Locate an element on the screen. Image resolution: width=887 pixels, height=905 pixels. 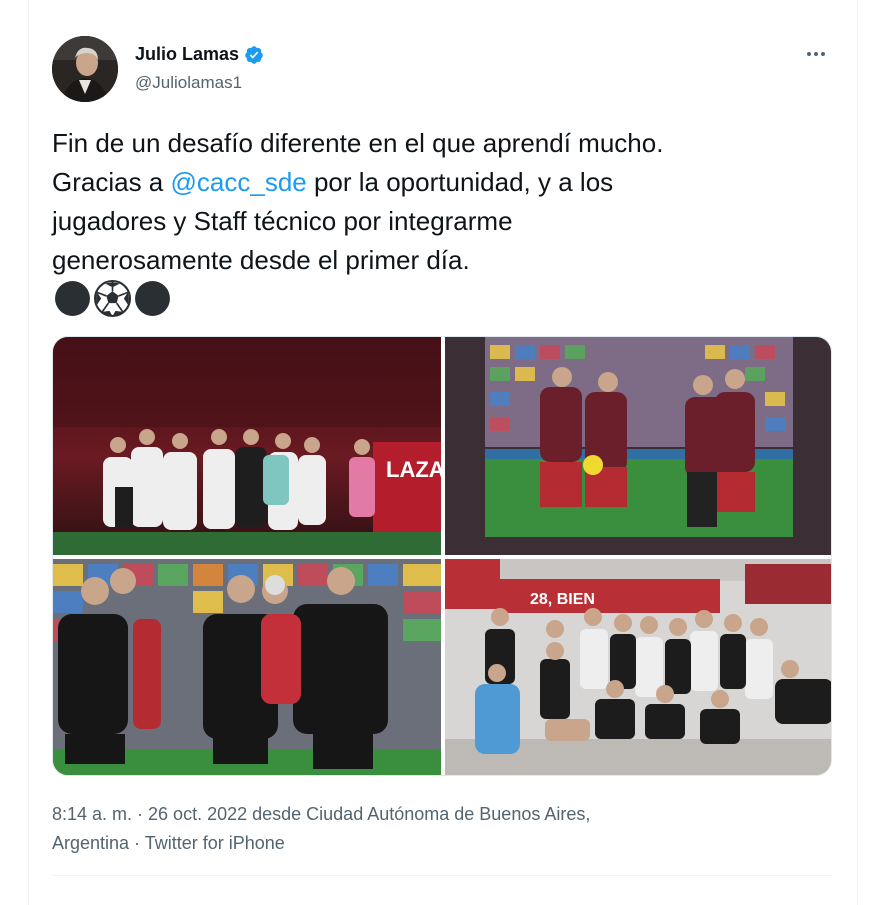
photo-team-huddle: LAZA is located at coordinates (247, 446).